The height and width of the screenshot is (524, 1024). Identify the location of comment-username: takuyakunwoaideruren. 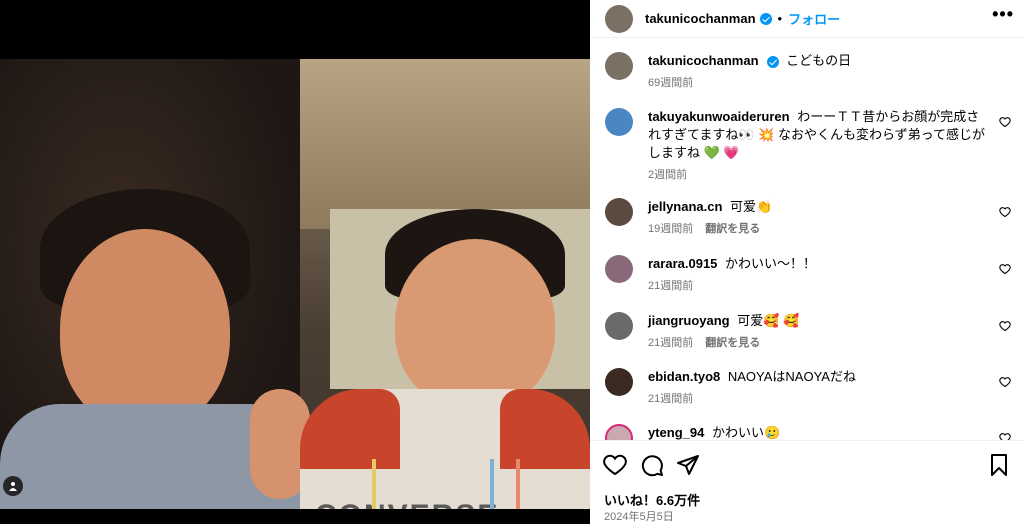
(719, 116).